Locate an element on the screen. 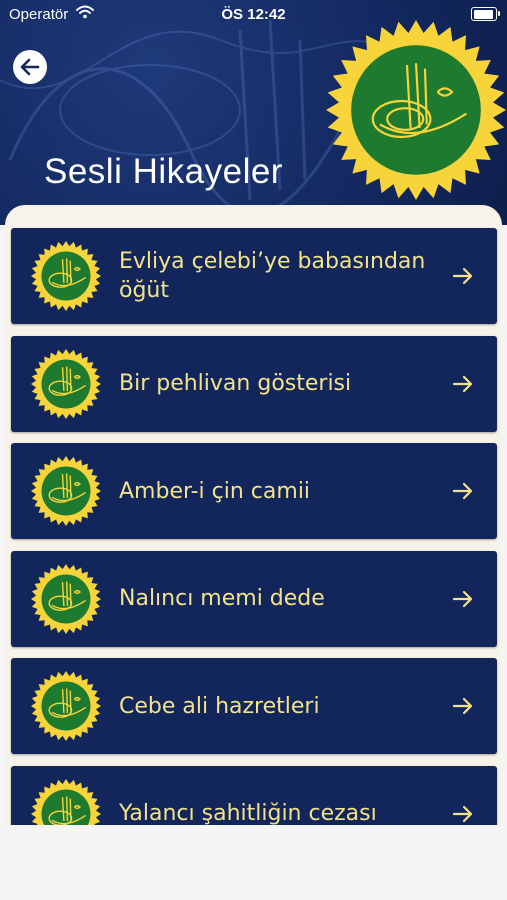 The width and height of the screenshot is (507, 900). story-title: Cebe ali hazretleri is located at coordinates (219, 706).